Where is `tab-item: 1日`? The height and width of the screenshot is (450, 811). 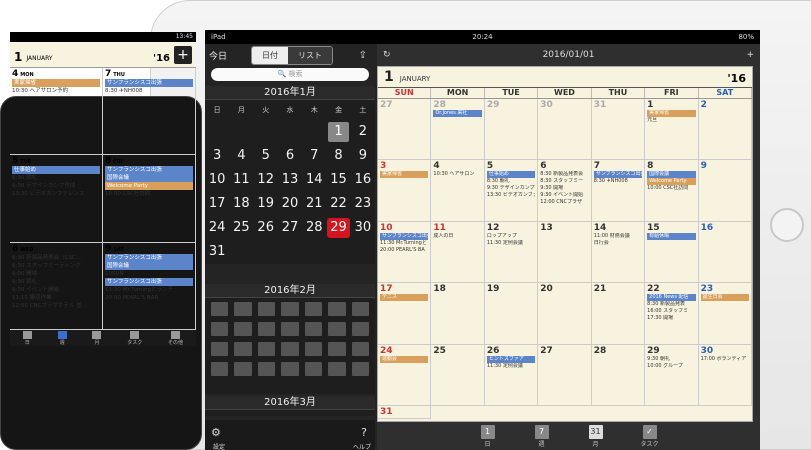 tab-item: 1日 is located at coordinates (488, 436).